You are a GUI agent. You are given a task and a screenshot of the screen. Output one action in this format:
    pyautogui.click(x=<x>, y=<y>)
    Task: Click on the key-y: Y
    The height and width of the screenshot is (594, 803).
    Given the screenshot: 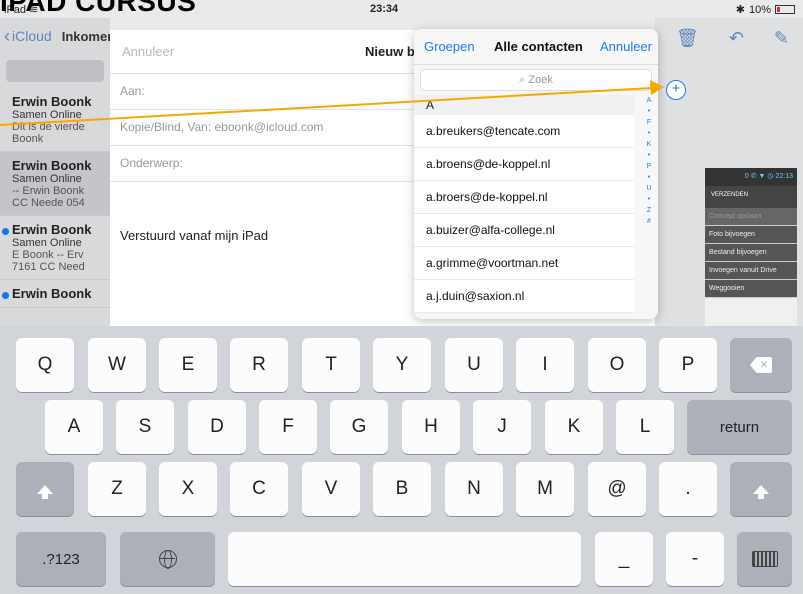 What is the action you would take?
    pyautogui.click(x=402, y=365)
    